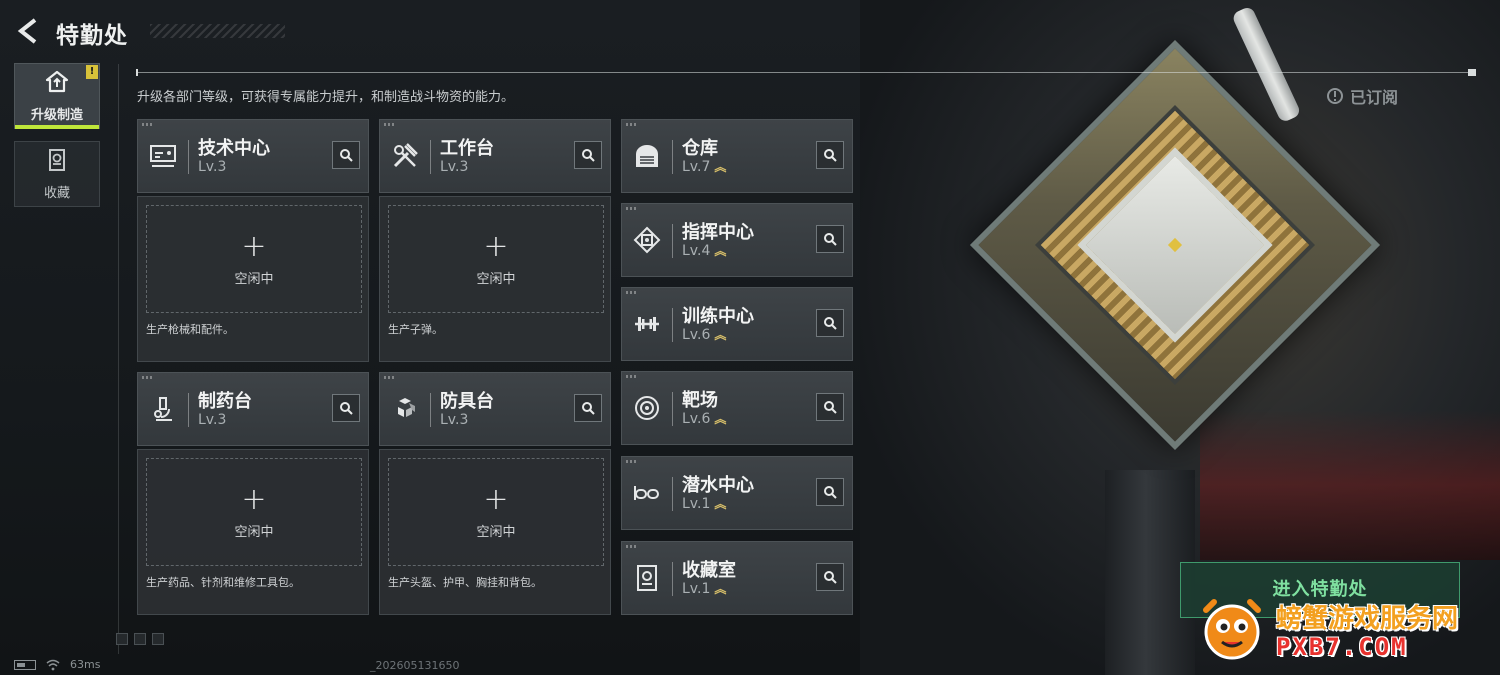 The width and height of the screenshot is (1500, 675). I want to click on production-description: 生产子弹。, so click(415, 329).